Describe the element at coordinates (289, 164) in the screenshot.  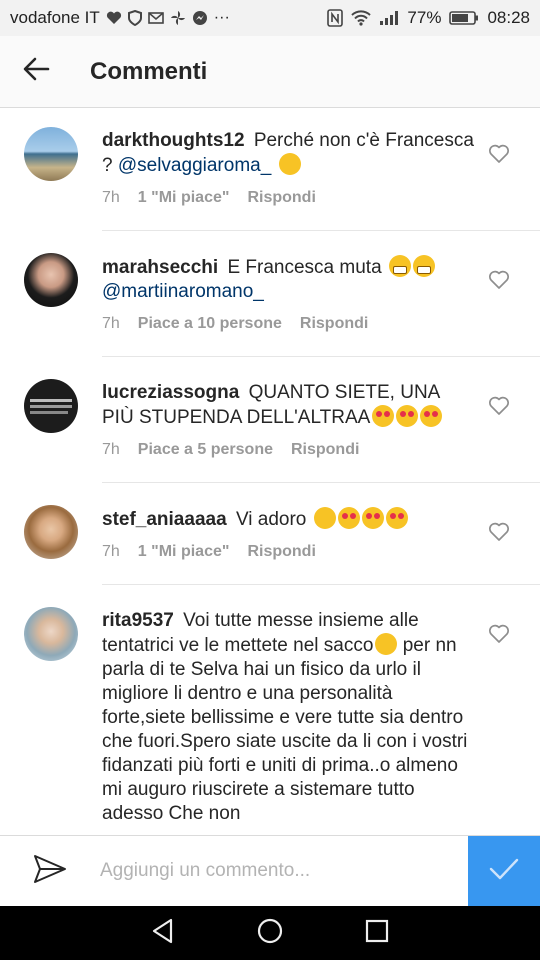
I see `smirk-emoji-icon` at that location.